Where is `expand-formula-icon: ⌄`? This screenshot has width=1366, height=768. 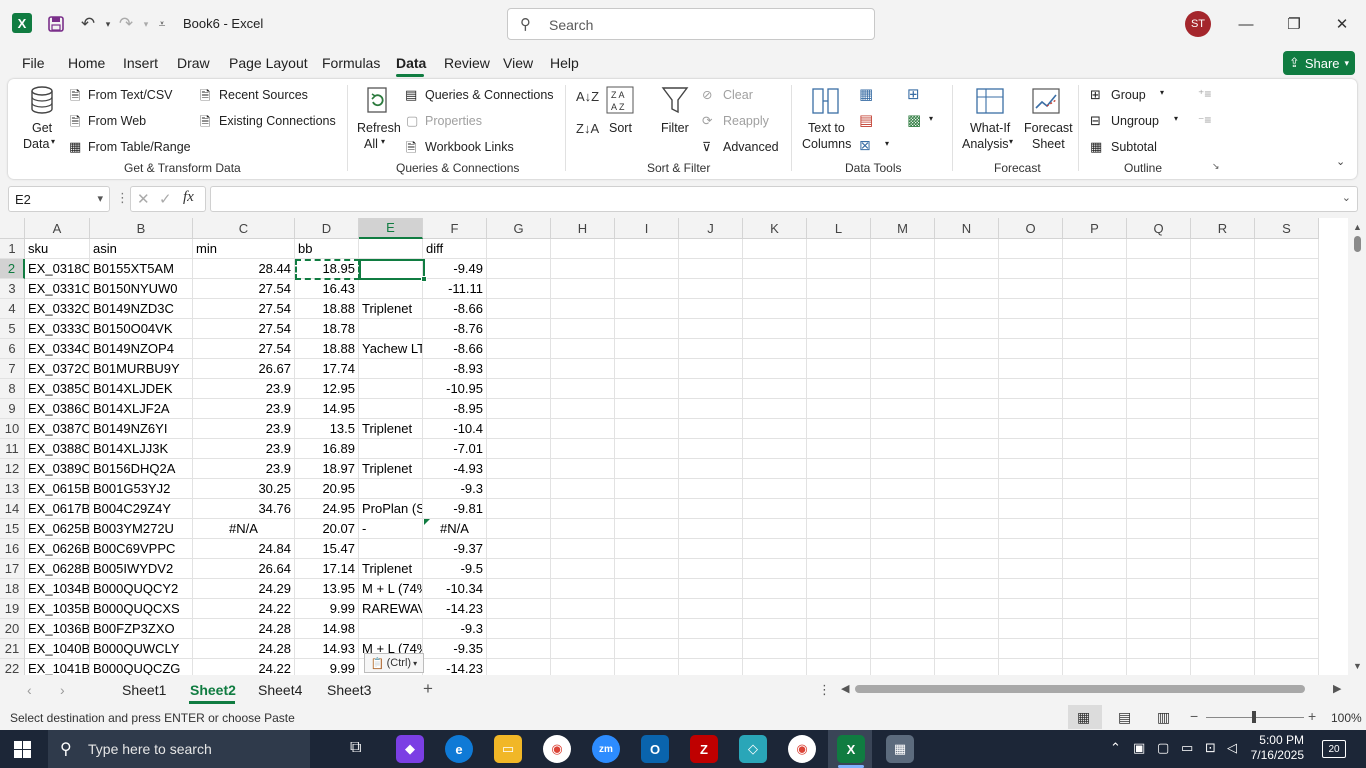
expand-formula-icon: ⌄ is located at coordinates (1346, 197).